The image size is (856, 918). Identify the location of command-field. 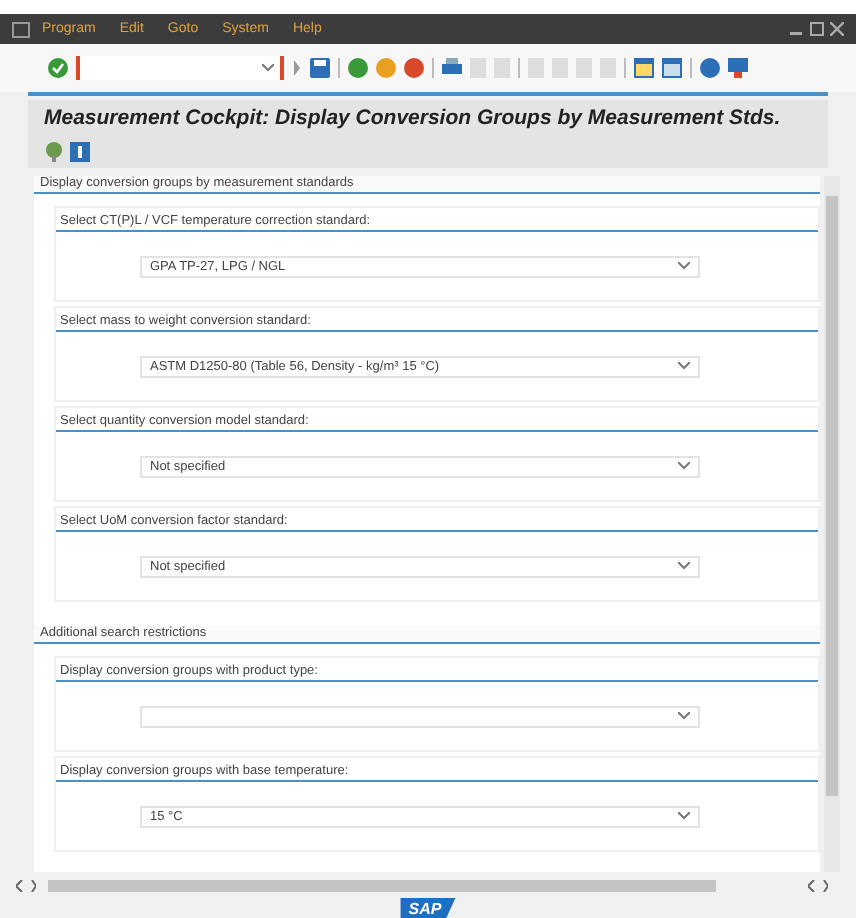
(180, 68).